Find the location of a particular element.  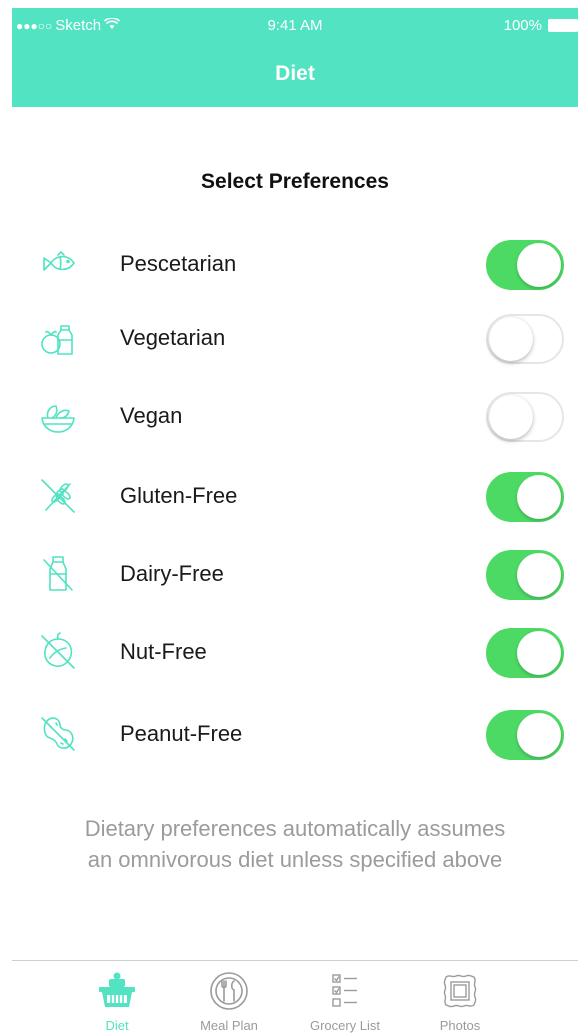

tab-meal-plan: Meal Plan is located at coordinates (229, 1001).